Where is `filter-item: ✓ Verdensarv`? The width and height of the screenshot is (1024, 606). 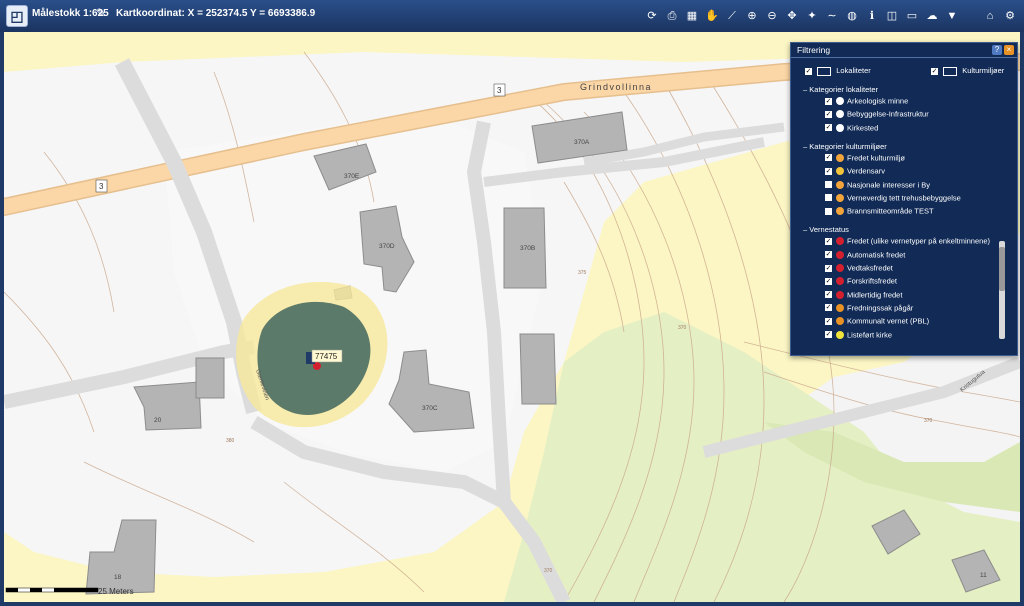
filter-item: ✓ Verdensarv is located at coordinates (855, 172).